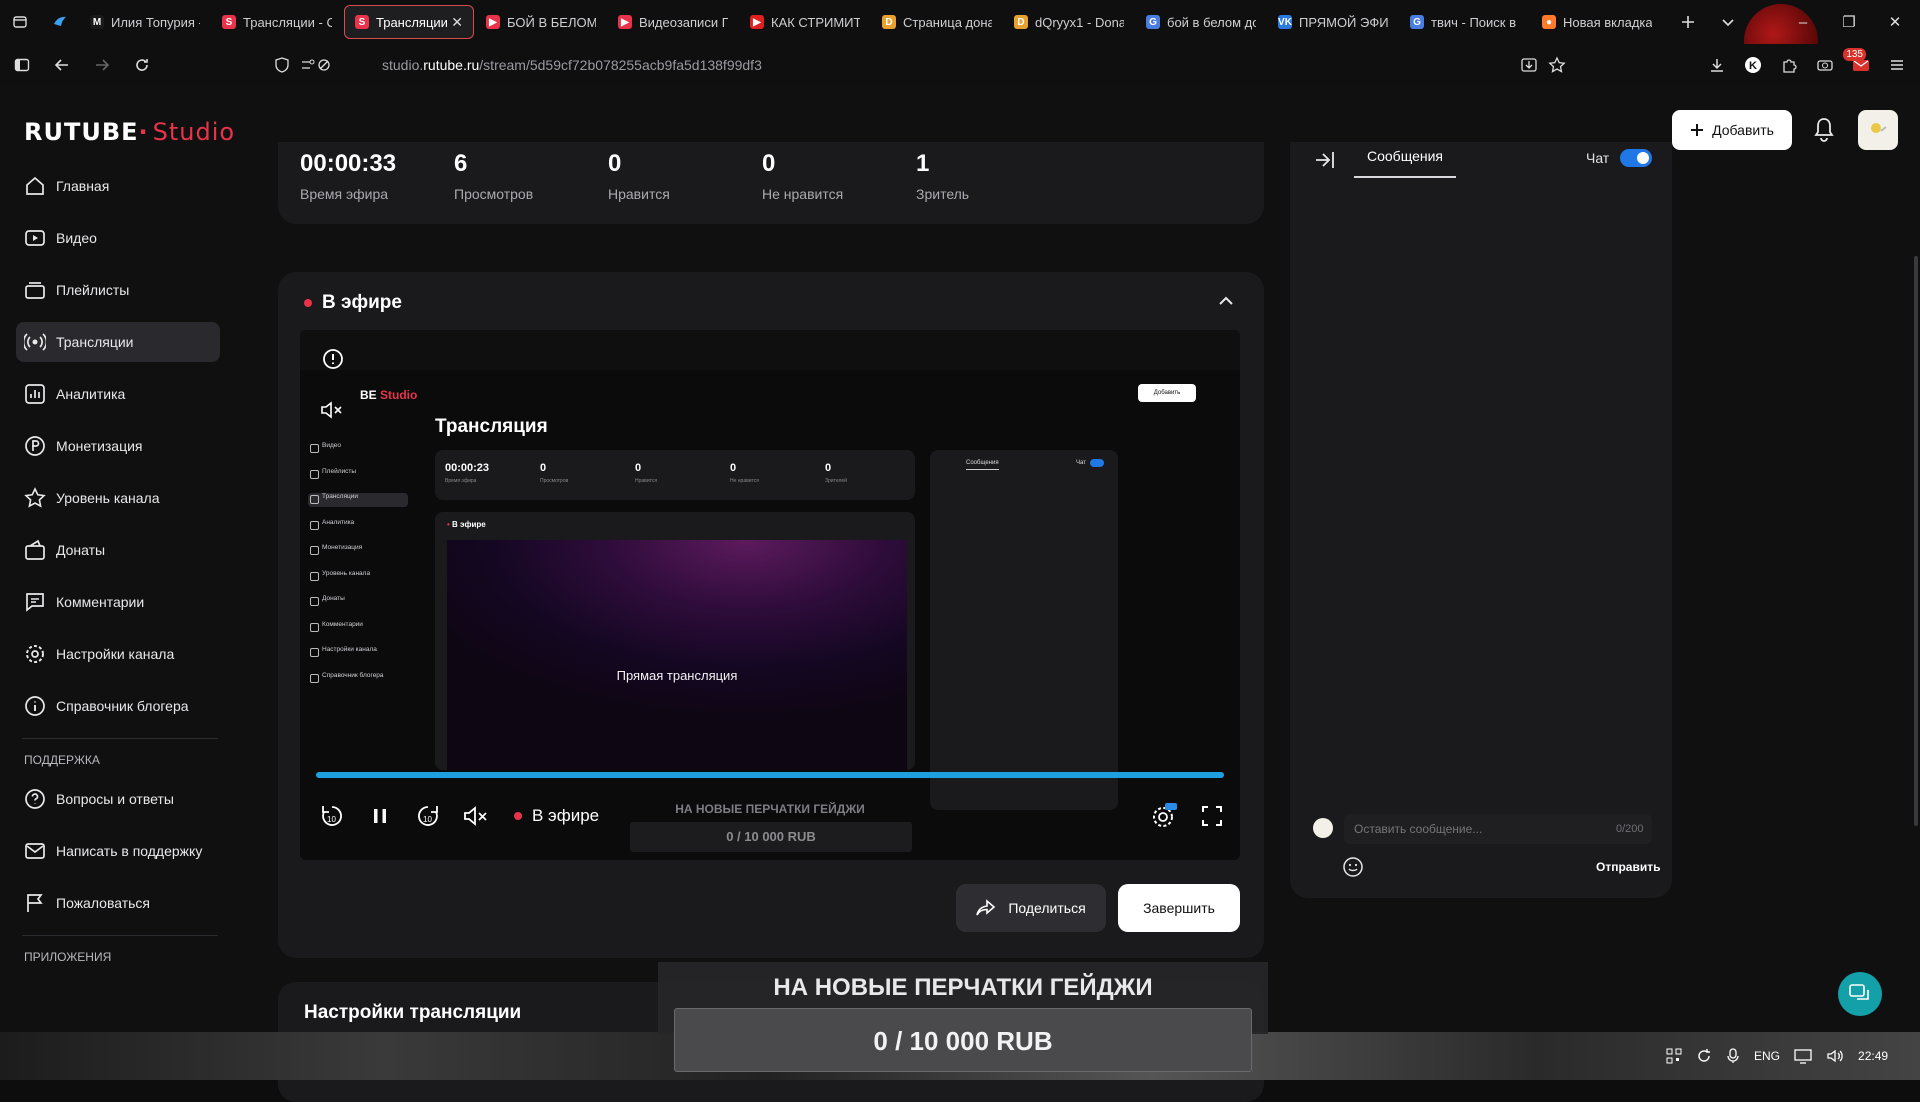 This screenshot has width=1920, height=1102. I want to click on quality-settings-button, so click(1164, 816).